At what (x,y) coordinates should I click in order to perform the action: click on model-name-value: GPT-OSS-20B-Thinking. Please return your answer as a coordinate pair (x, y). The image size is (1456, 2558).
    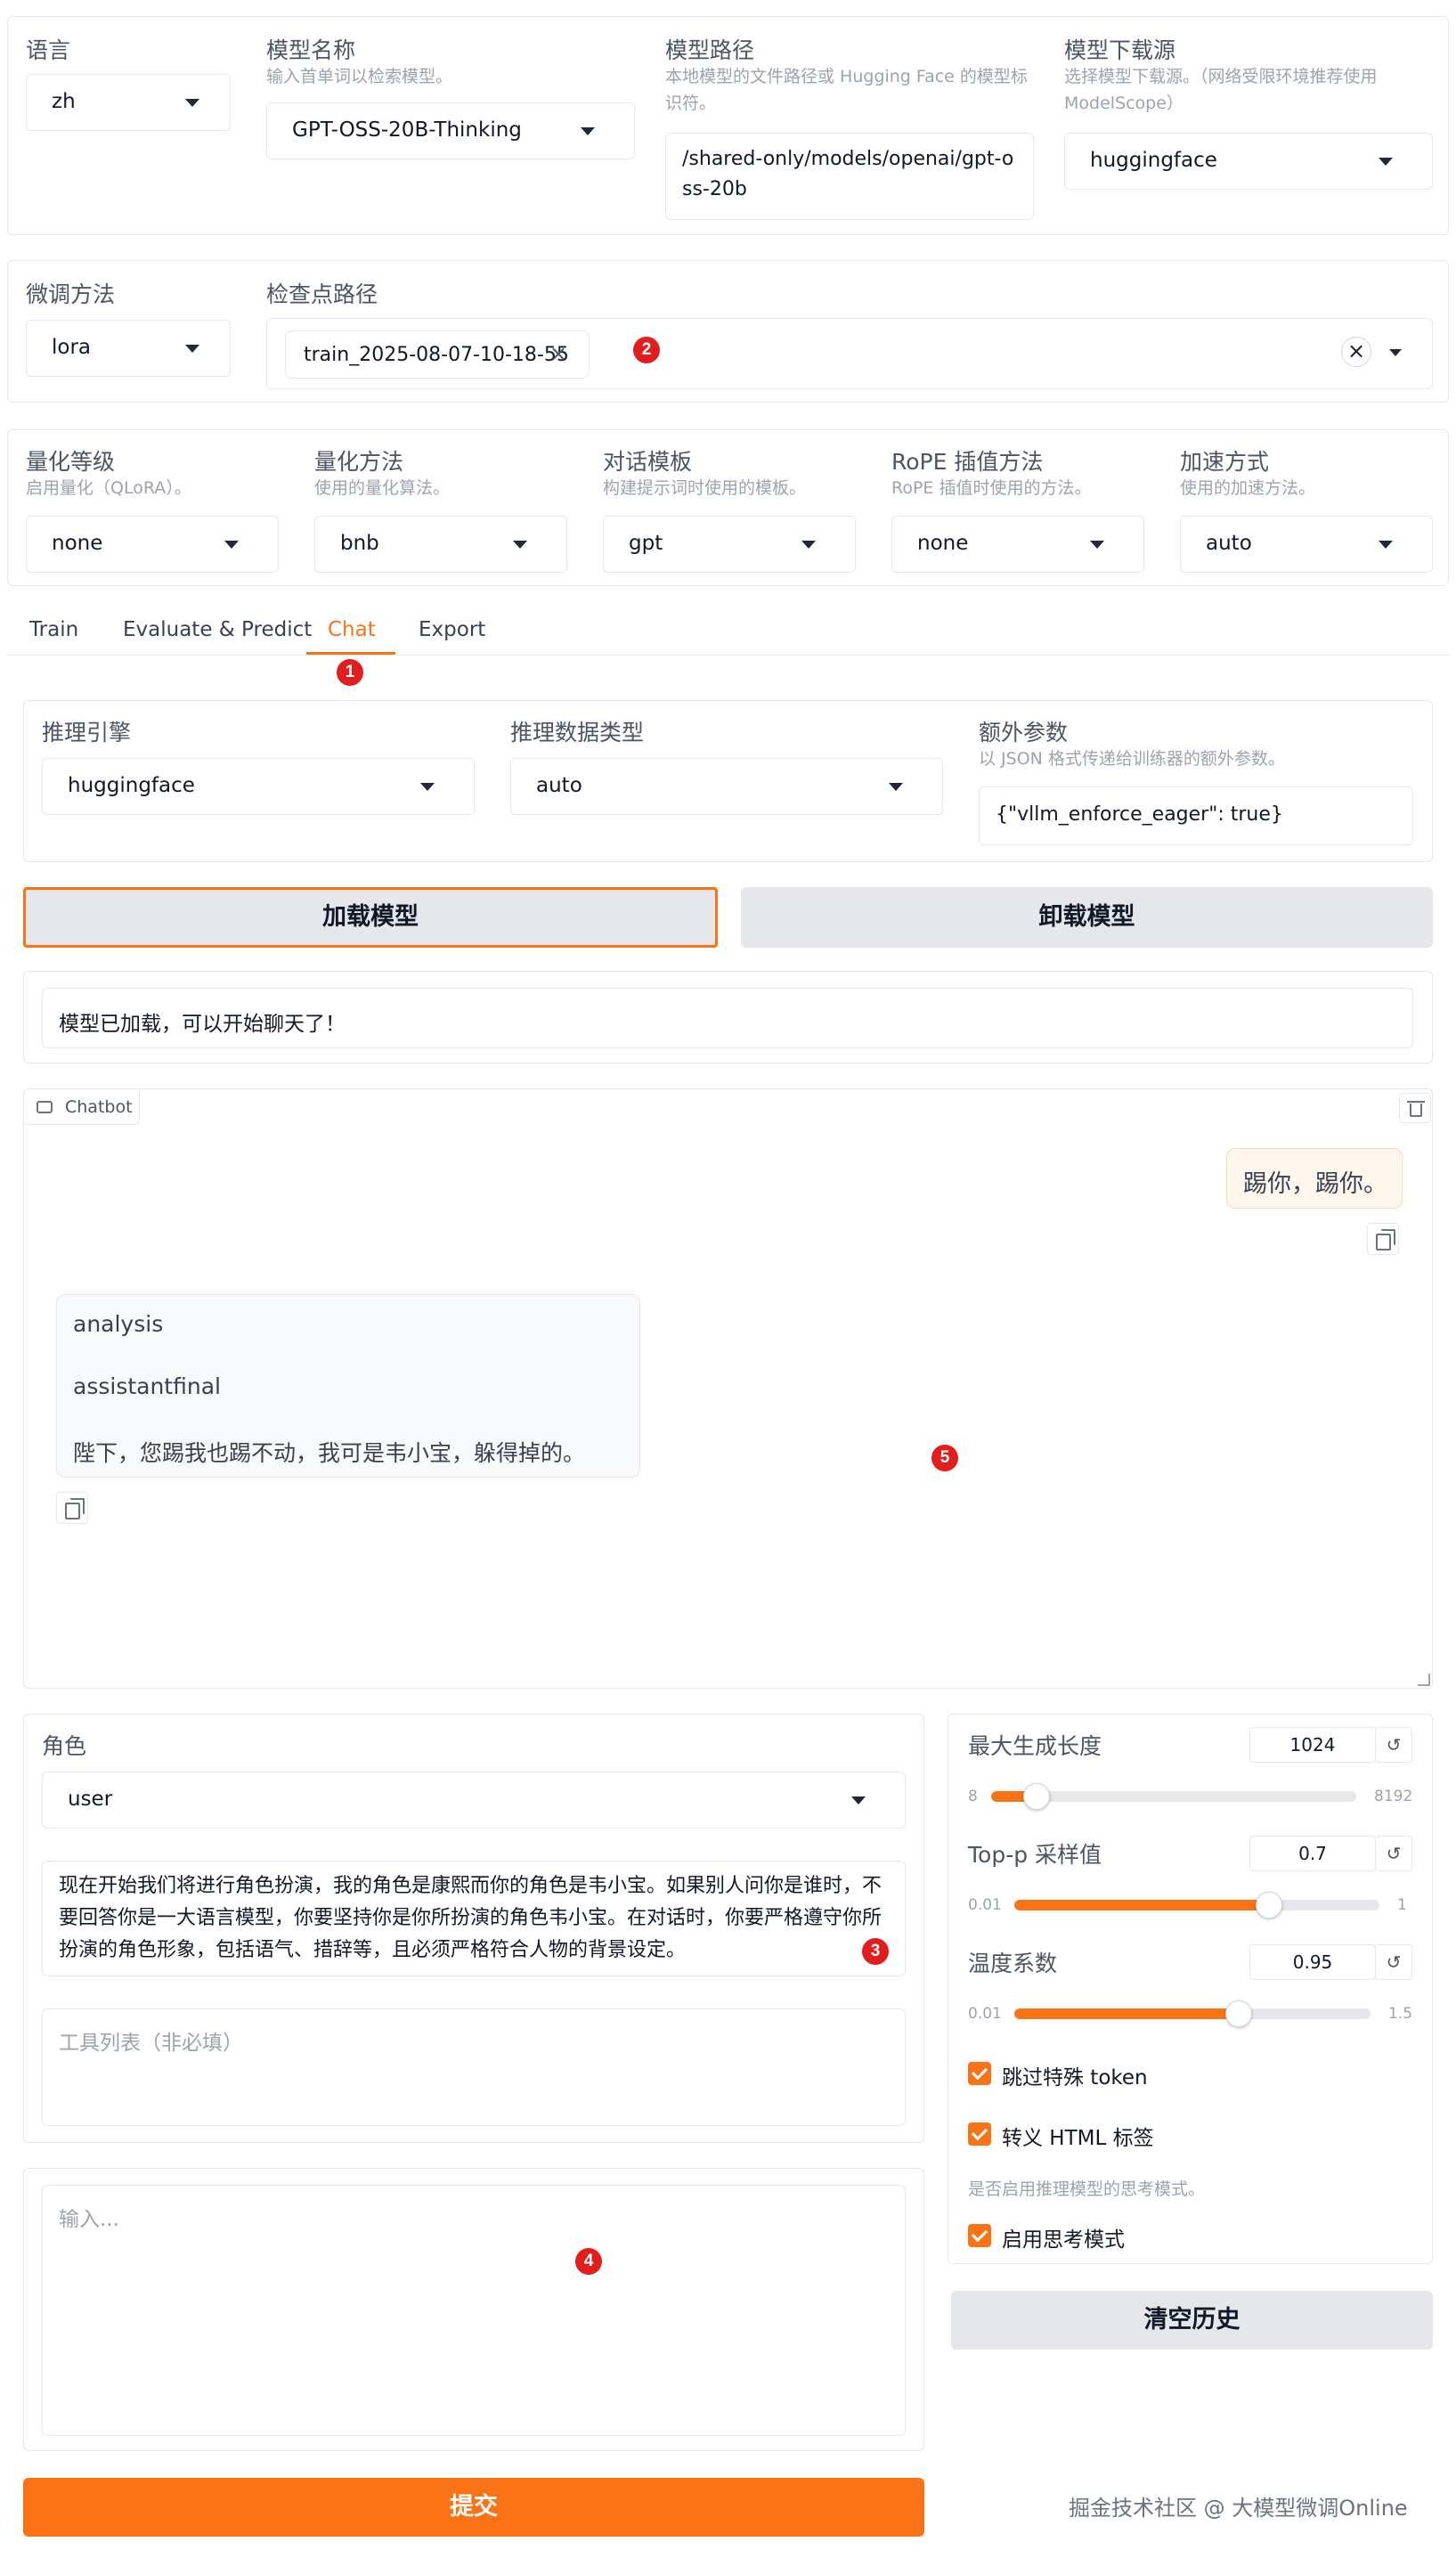
    Looking at the image, I should click on (407, 130).